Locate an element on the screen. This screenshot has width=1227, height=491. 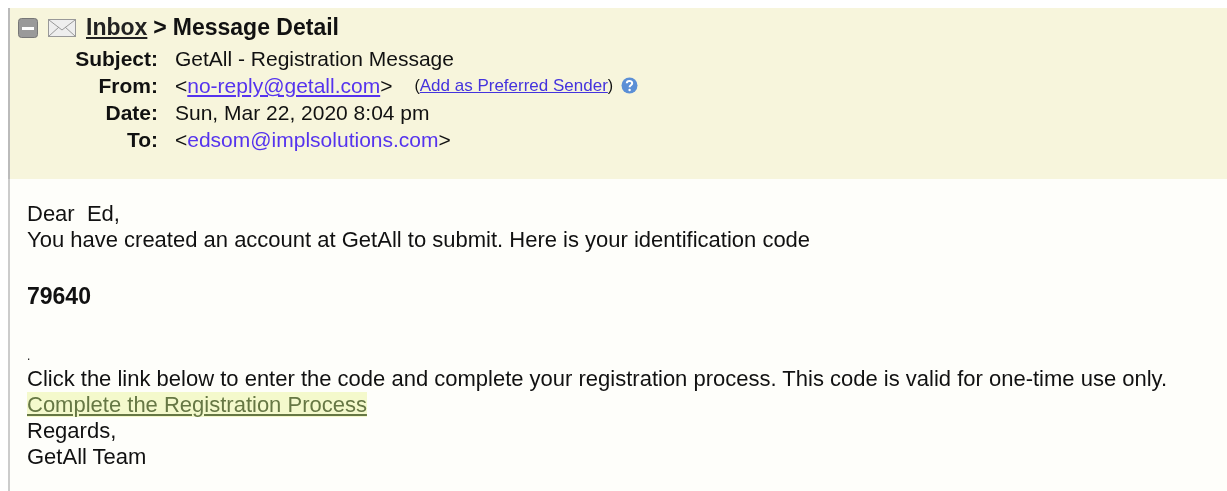
paren-text: ) is located at coordinates (610, 86).